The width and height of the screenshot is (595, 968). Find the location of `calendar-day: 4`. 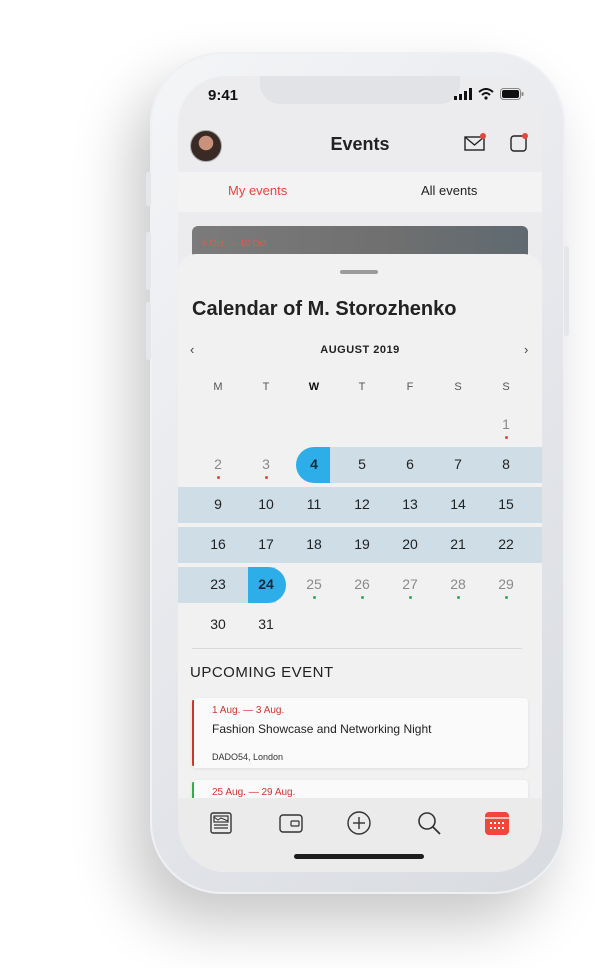

calendar-day: 4 is located at coordinates (314, 464).